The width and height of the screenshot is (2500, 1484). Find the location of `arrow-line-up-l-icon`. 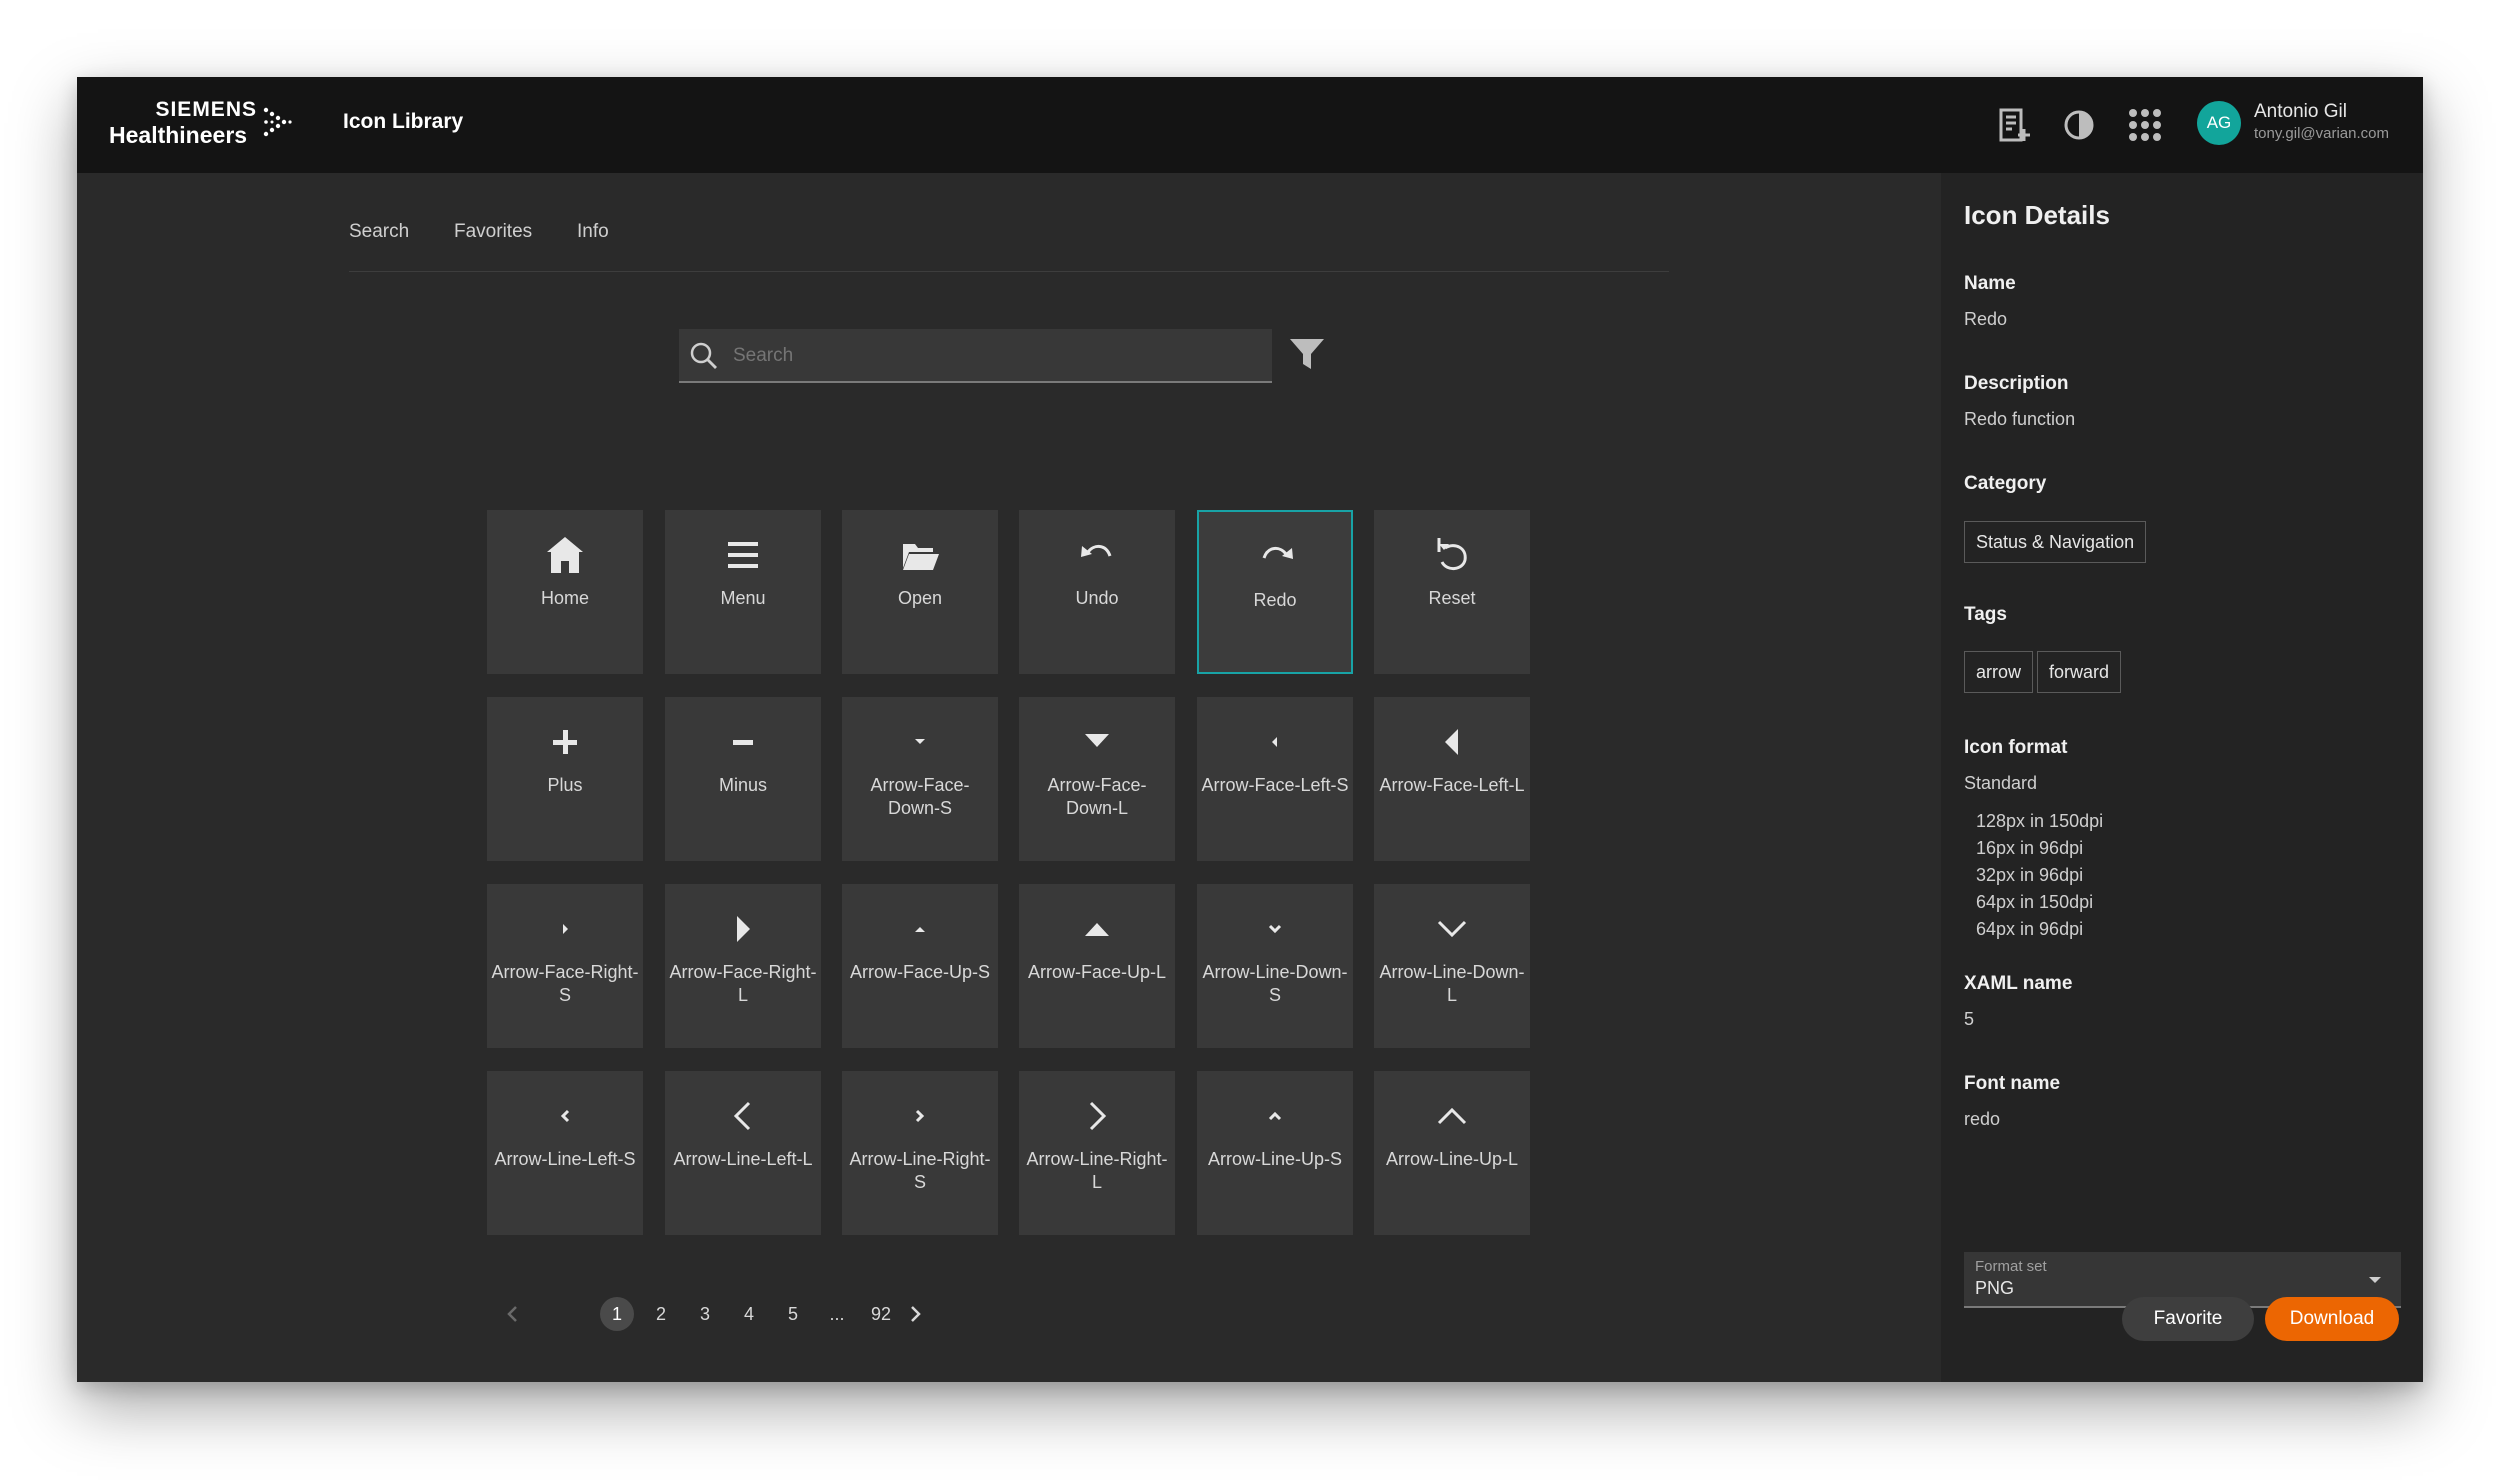

arrow-line-up-l-icon is located at coordinates (1452, 1116).